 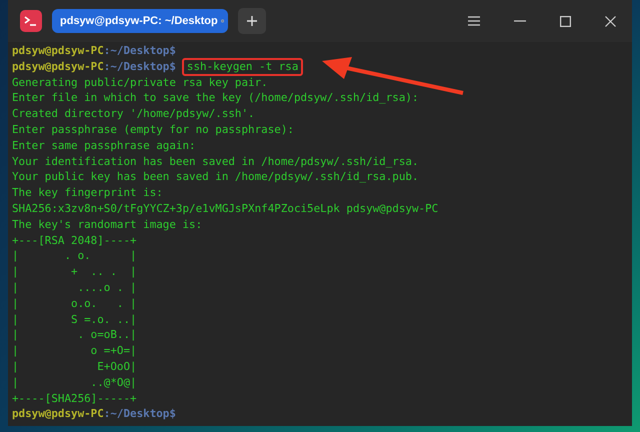 I want to click on maximize-icon, so click(x=565, y=21).